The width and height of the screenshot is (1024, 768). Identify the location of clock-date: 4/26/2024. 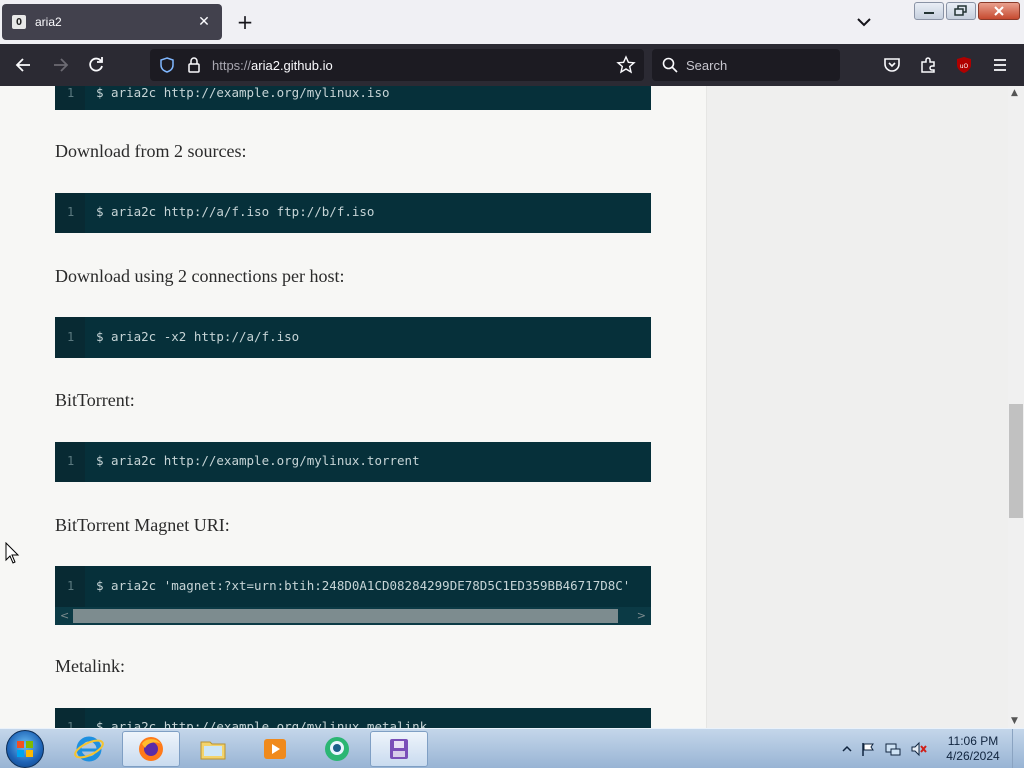
(973, 756).